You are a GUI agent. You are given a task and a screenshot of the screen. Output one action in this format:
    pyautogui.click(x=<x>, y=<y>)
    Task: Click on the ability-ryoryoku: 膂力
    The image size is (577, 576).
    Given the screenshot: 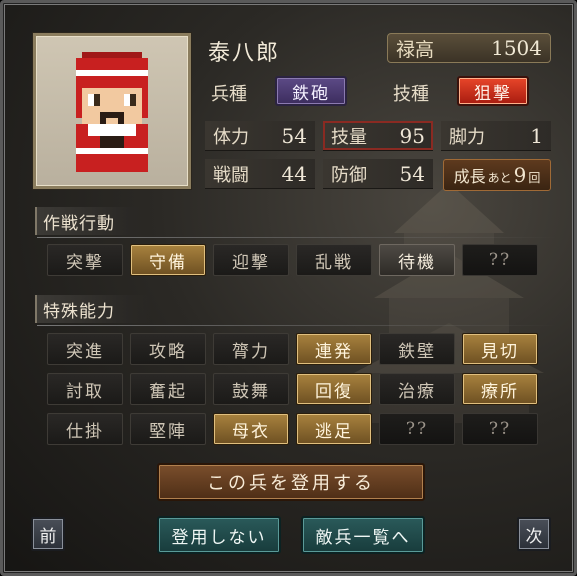 What is the action you would take?
    pyautogui.click(x=251, y=349)
    